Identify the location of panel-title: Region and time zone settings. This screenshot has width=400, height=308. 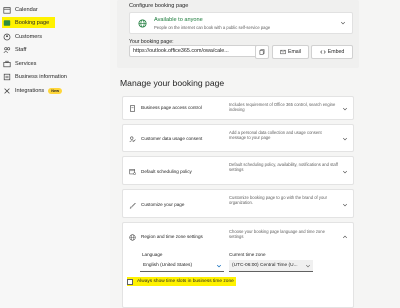
(172, 236).